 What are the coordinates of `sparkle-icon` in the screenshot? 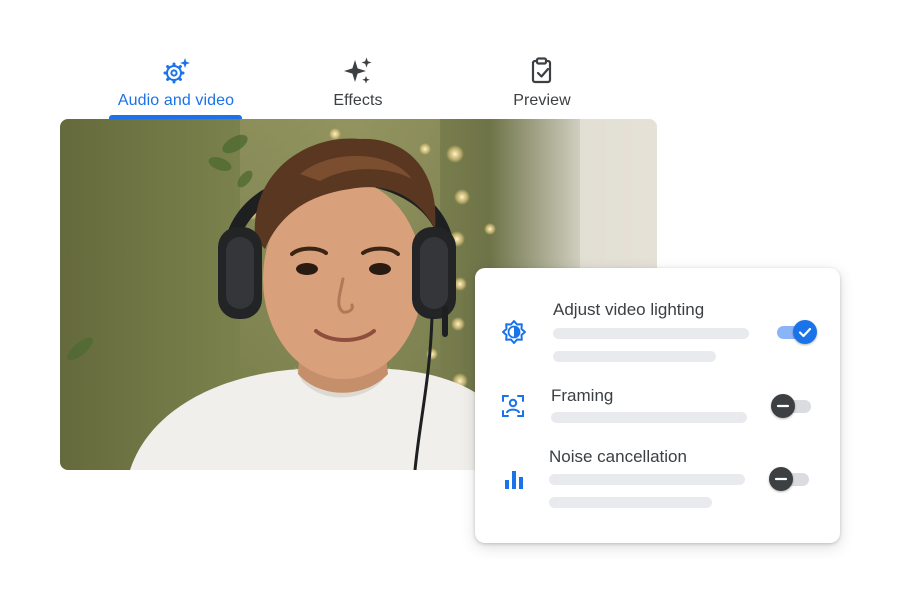 It's located at (358, 70).